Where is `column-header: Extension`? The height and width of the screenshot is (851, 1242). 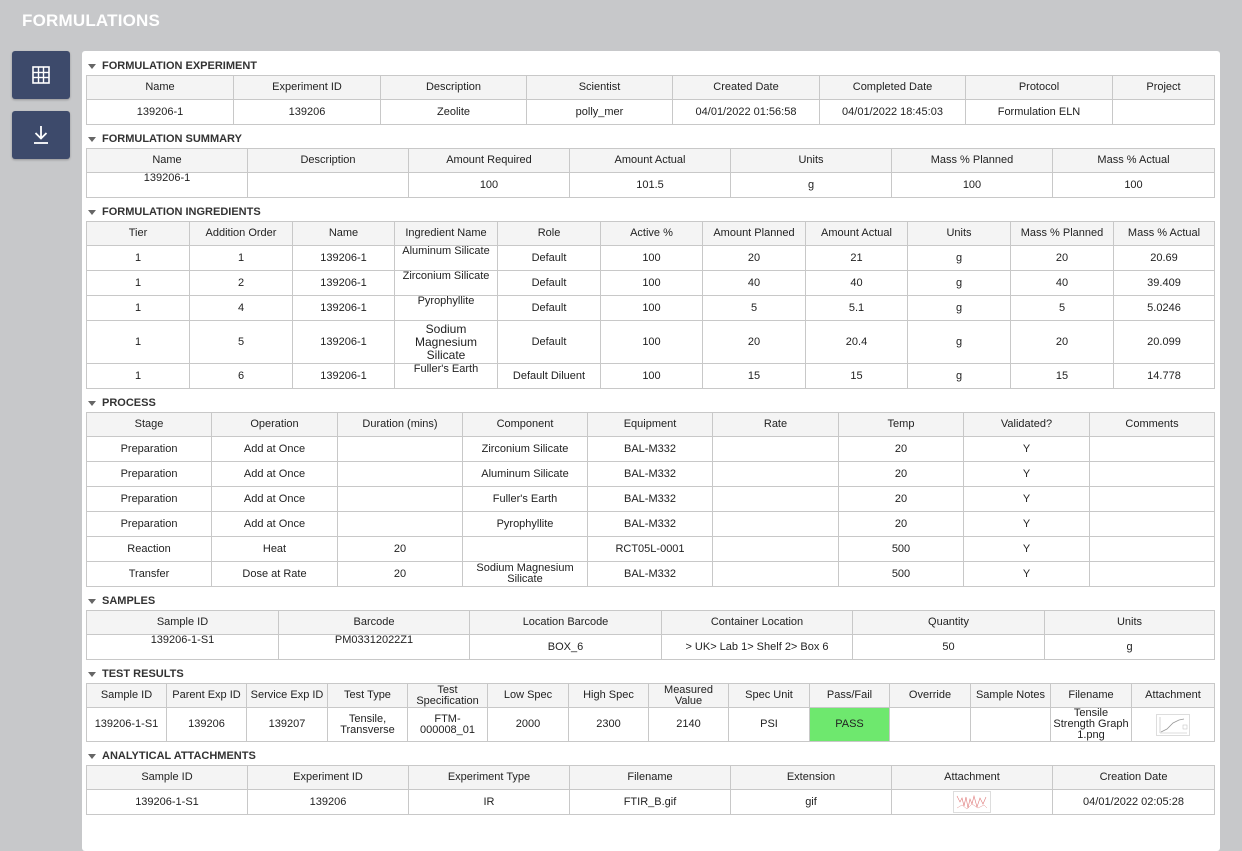
column-header: Extension is located at coordinates (811, 777).